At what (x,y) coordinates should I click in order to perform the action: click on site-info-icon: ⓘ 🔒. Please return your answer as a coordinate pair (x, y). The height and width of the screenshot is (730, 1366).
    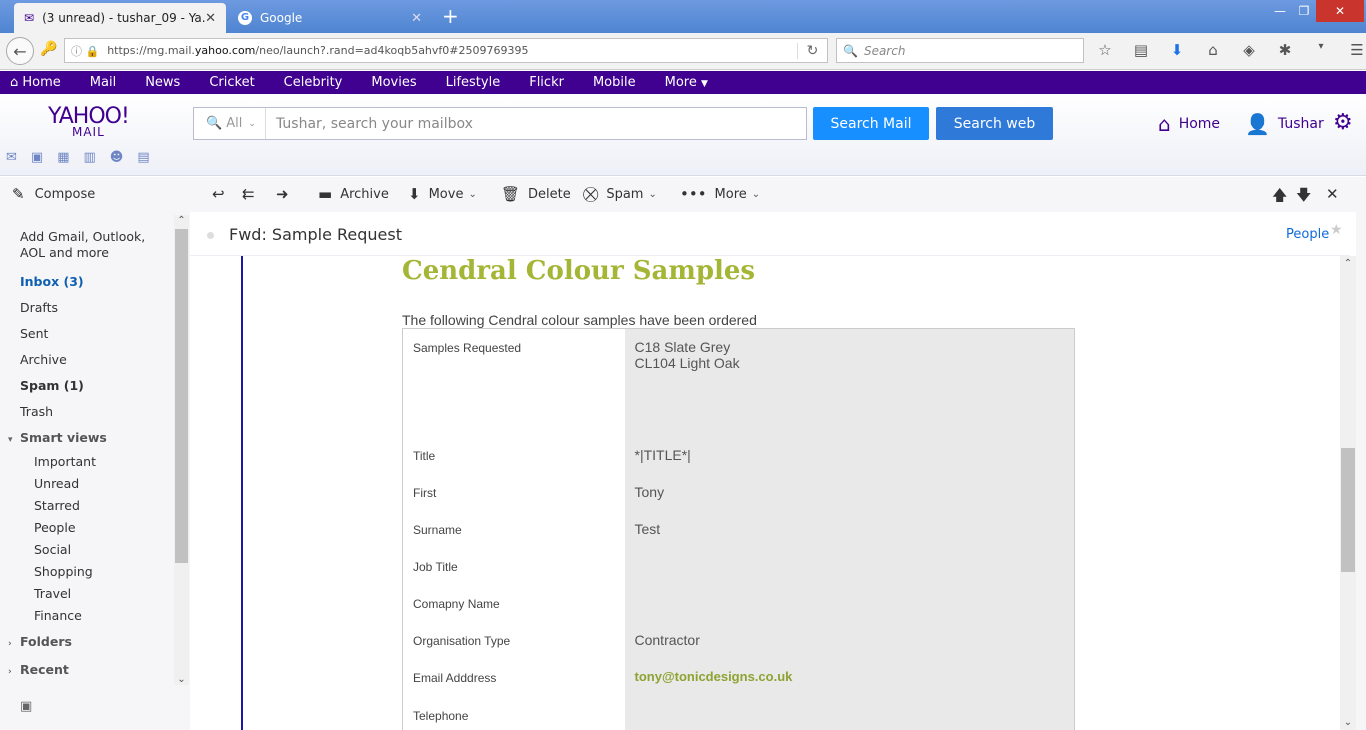
    Looking at the image, I should click on (85, 51).